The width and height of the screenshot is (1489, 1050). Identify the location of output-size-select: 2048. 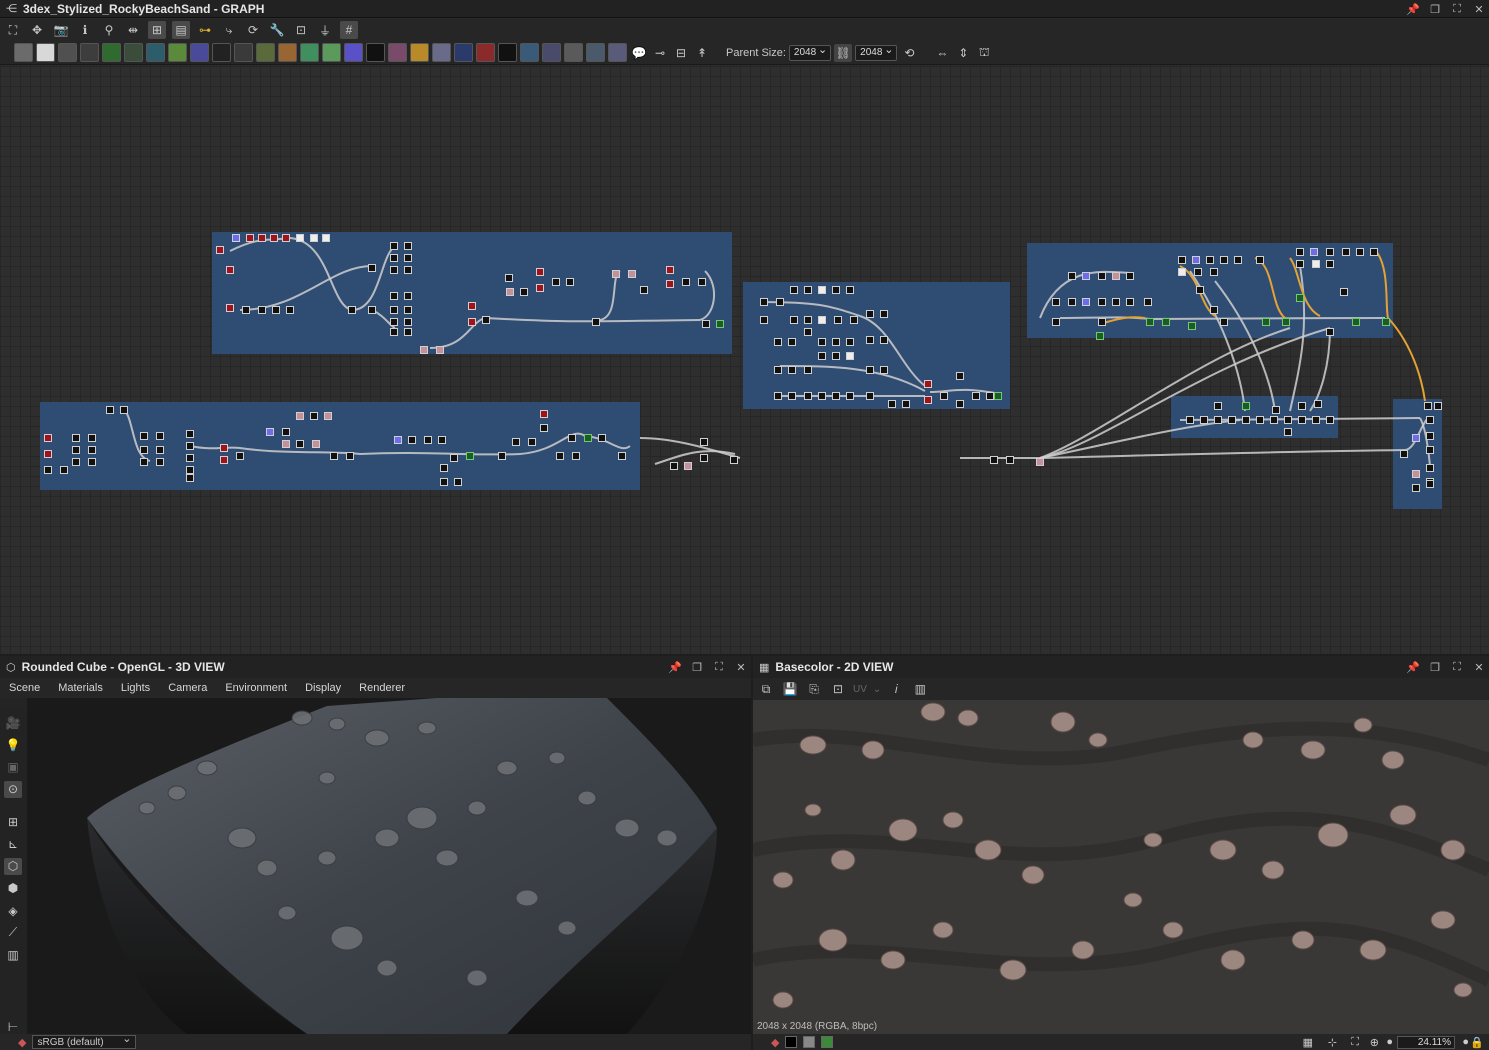
(876, 52).